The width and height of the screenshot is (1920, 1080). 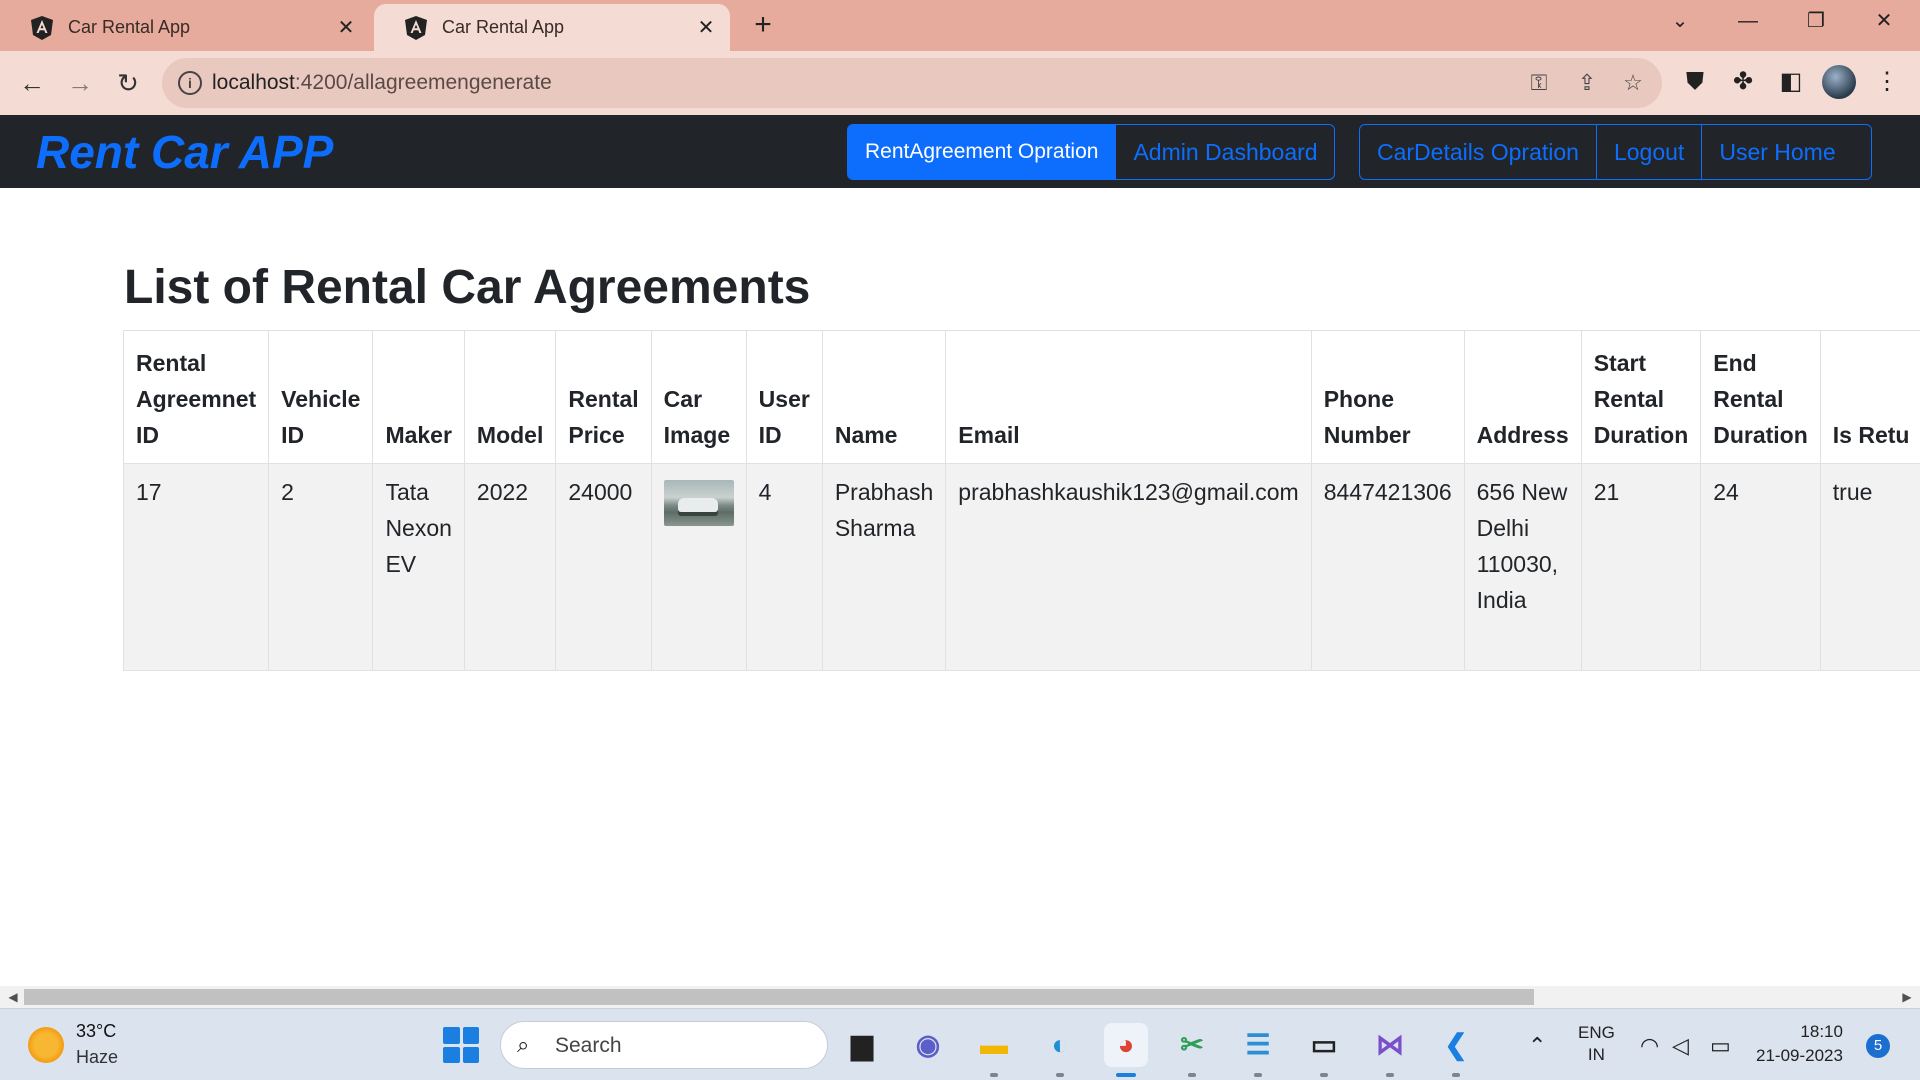 What do you see at coordinates (1760, 397) in the screenshot?
I see `column-header: End Rental Duration` at bounding box center [1760, 397].